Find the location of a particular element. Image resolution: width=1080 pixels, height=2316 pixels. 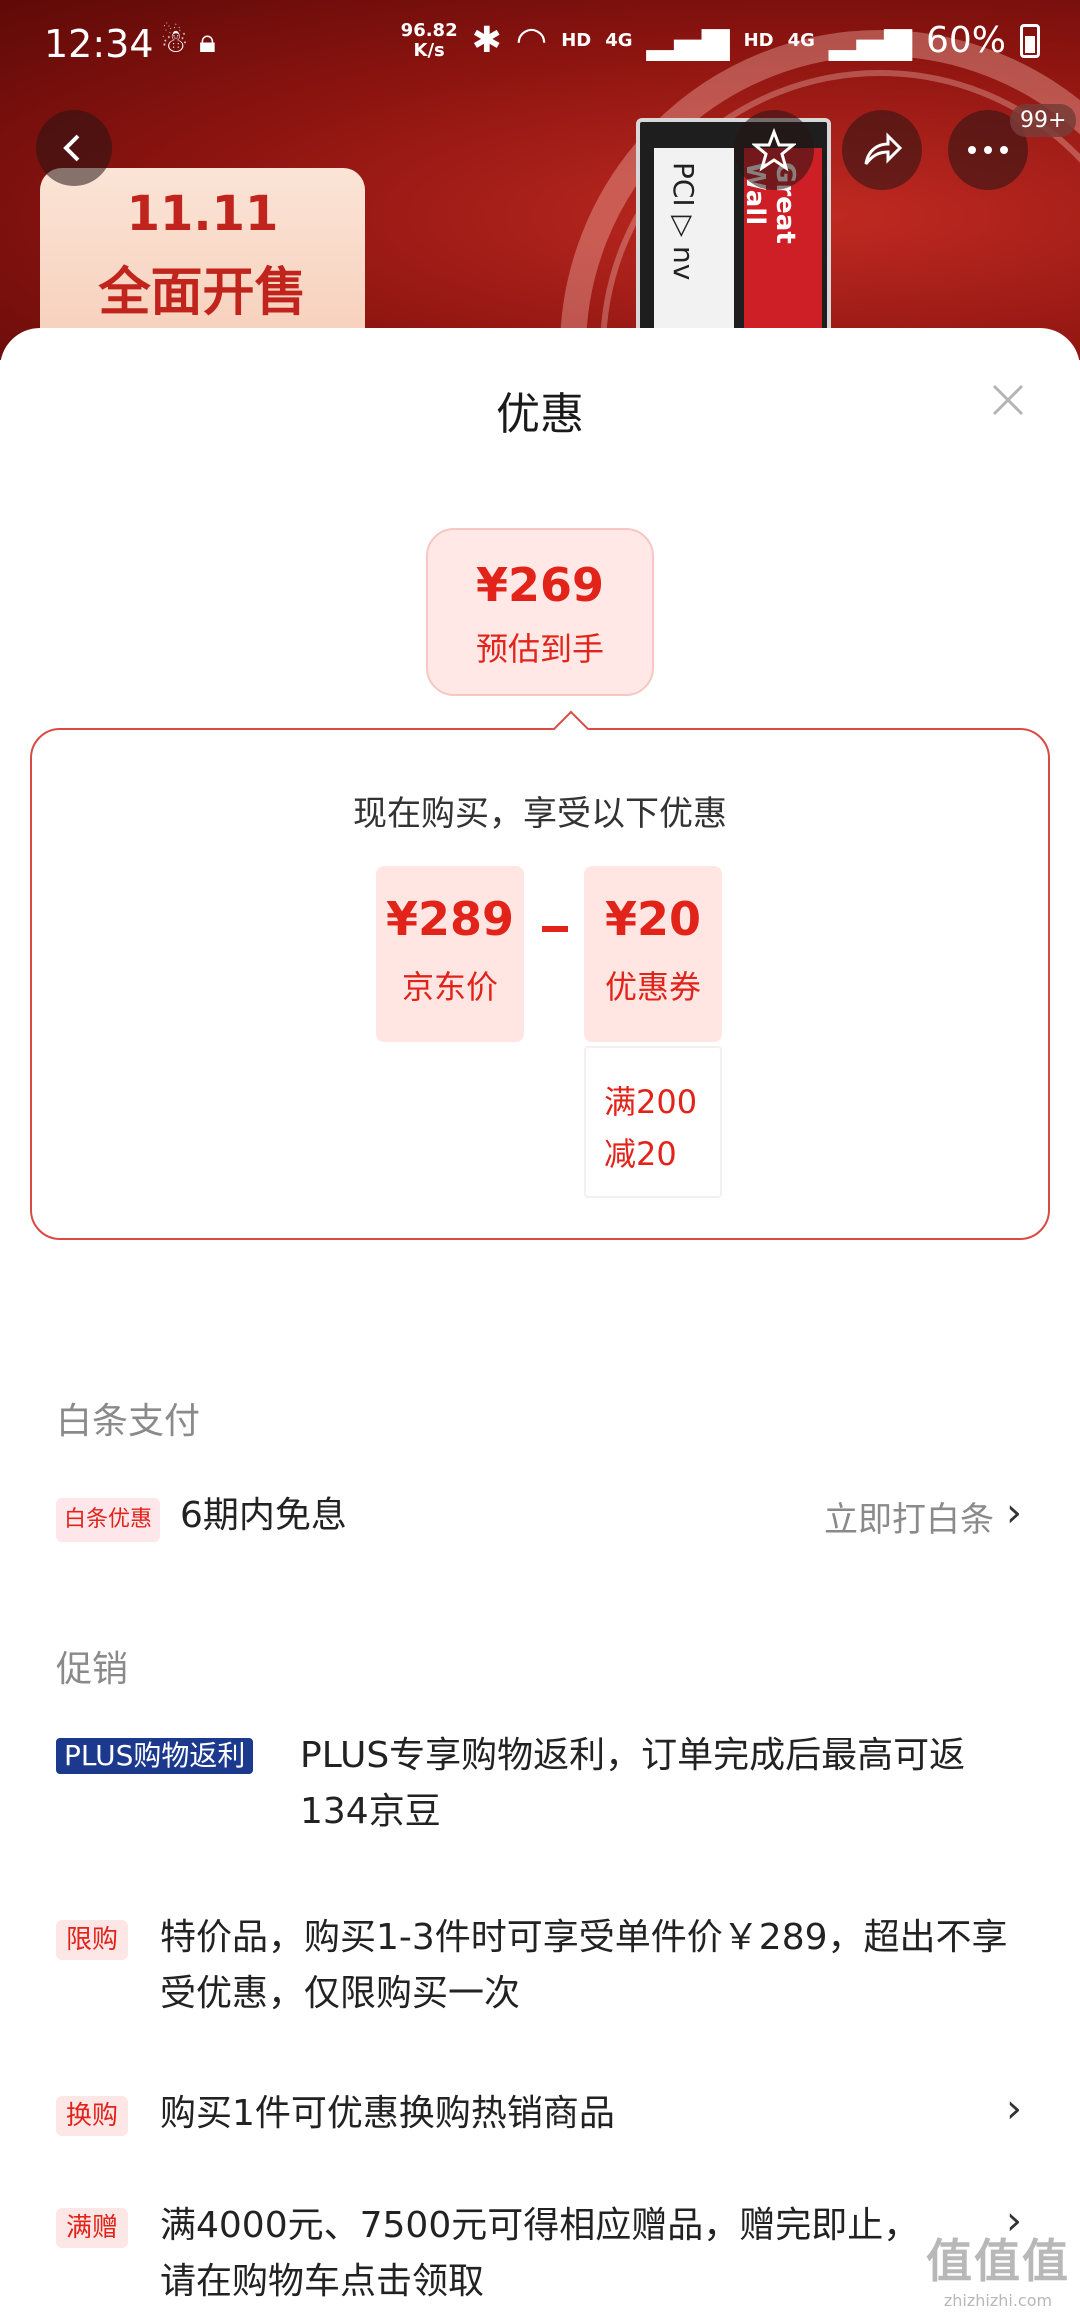

bluetooth-icon: ✱ is located at coordinates (486, 40).